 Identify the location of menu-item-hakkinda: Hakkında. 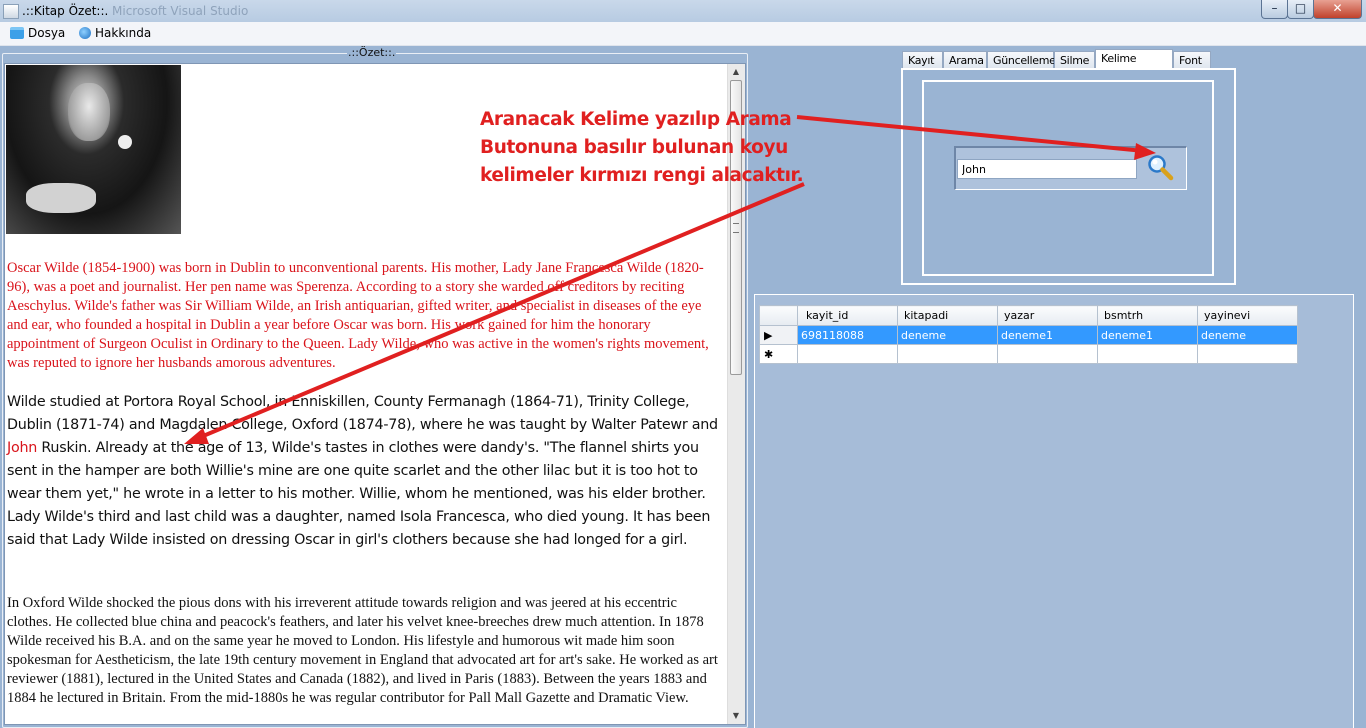
(115, 33).